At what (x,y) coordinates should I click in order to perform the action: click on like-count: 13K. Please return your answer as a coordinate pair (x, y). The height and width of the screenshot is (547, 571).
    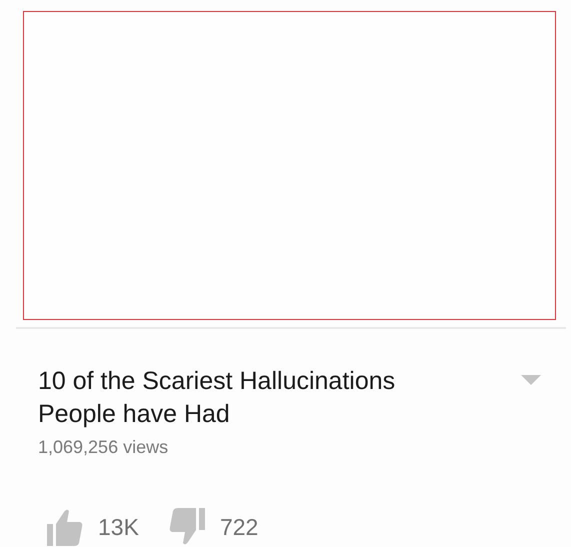
    Looking at the image, I should click on (118, 527).